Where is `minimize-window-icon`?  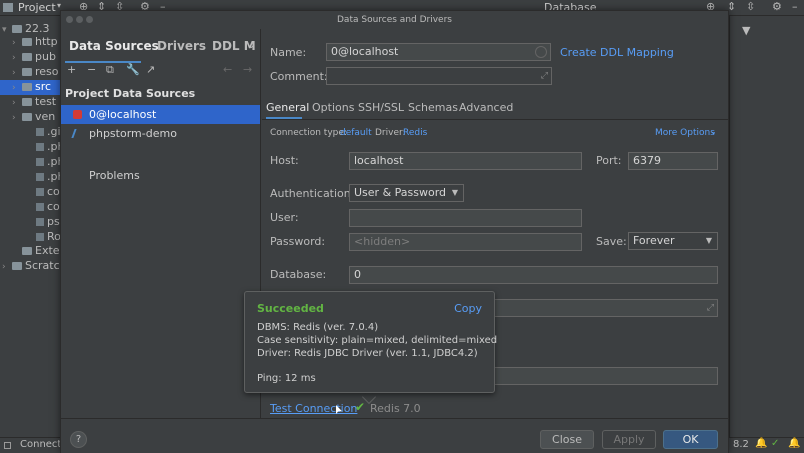 minimize-window-icon is located at coordinates (79, 19).